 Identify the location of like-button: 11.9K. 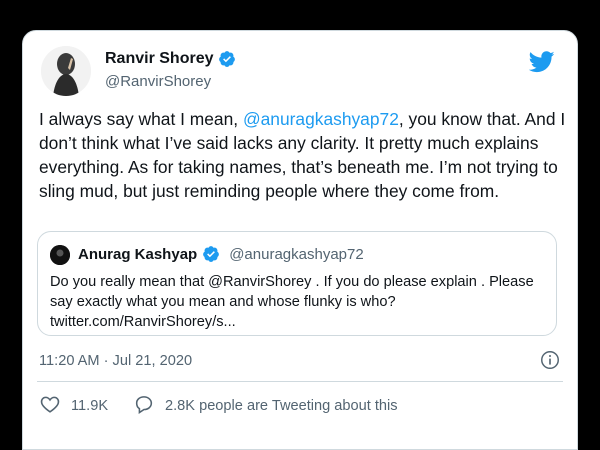
(73, 406).